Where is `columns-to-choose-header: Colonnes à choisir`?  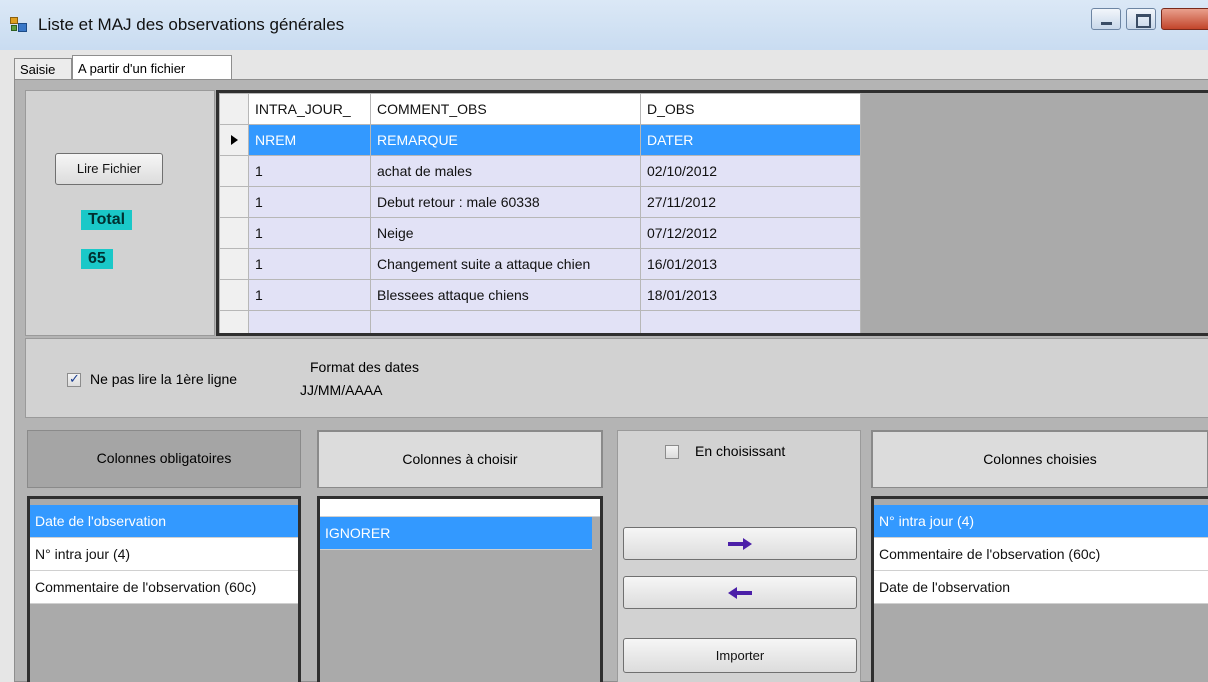
columns-to-choose-header: Colonnes à choisir is located at coordinates (460, 459).